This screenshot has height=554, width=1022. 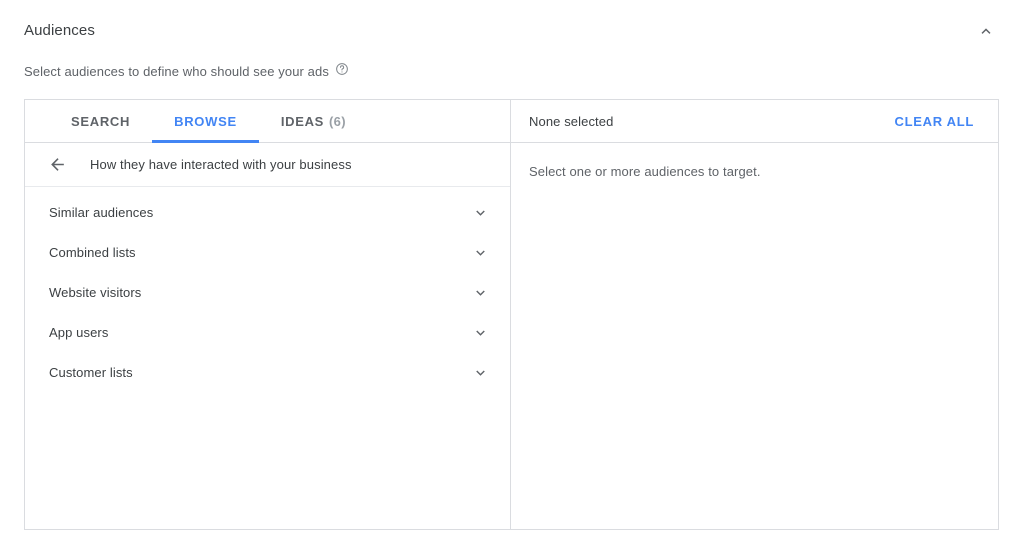 What do you see at coordinates (511, 31) in the screenshot?
I see `section-header: Audiences` at bounding box center [511, 31].